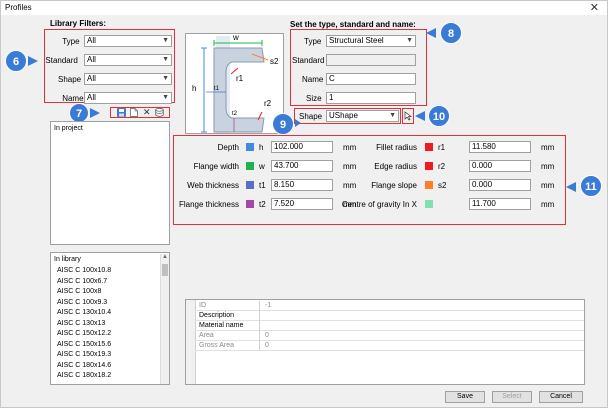 This screenshot has width=608, height=408. What do you see at coordinates (500, 204) in the screenshot?
I see `param-value-field: 11.700` at bounding box center [500, 204].